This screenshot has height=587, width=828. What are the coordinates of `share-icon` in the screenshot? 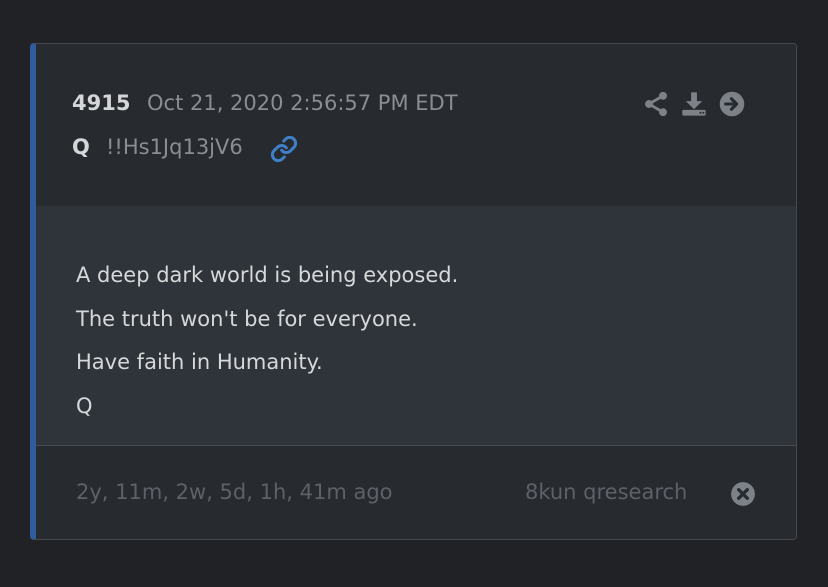 It's located at (656, 104).